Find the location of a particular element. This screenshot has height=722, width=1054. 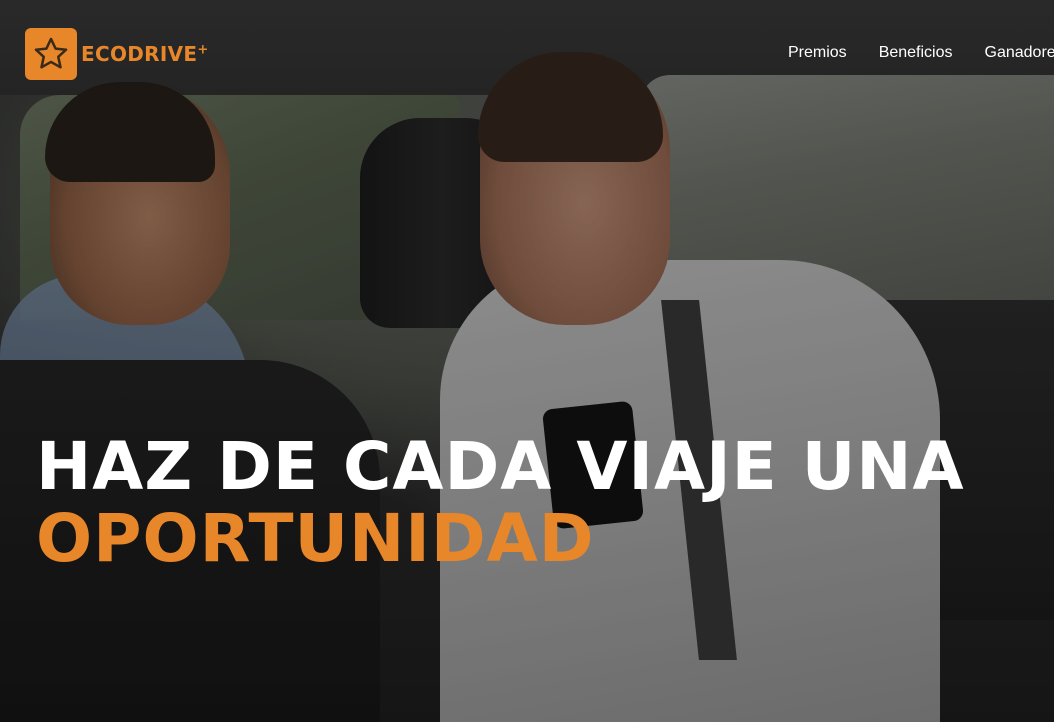

brand-suffix: + is located at coordinates (203, 50).